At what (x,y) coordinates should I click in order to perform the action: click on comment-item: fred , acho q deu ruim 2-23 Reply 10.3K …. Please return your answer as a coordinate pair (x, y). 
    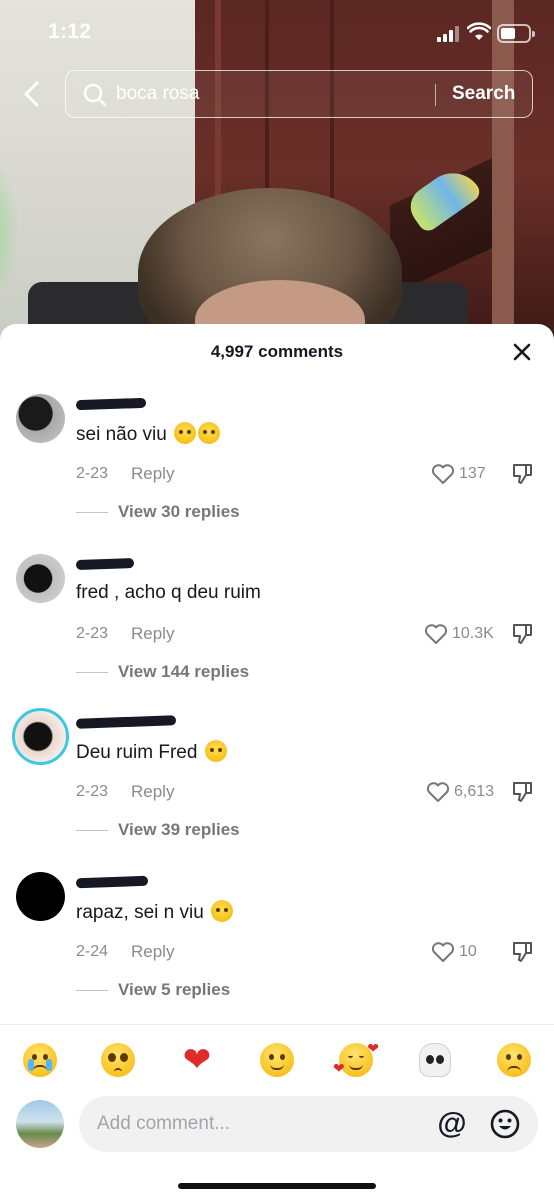
    Looking at the image, I should click on (277, 629).